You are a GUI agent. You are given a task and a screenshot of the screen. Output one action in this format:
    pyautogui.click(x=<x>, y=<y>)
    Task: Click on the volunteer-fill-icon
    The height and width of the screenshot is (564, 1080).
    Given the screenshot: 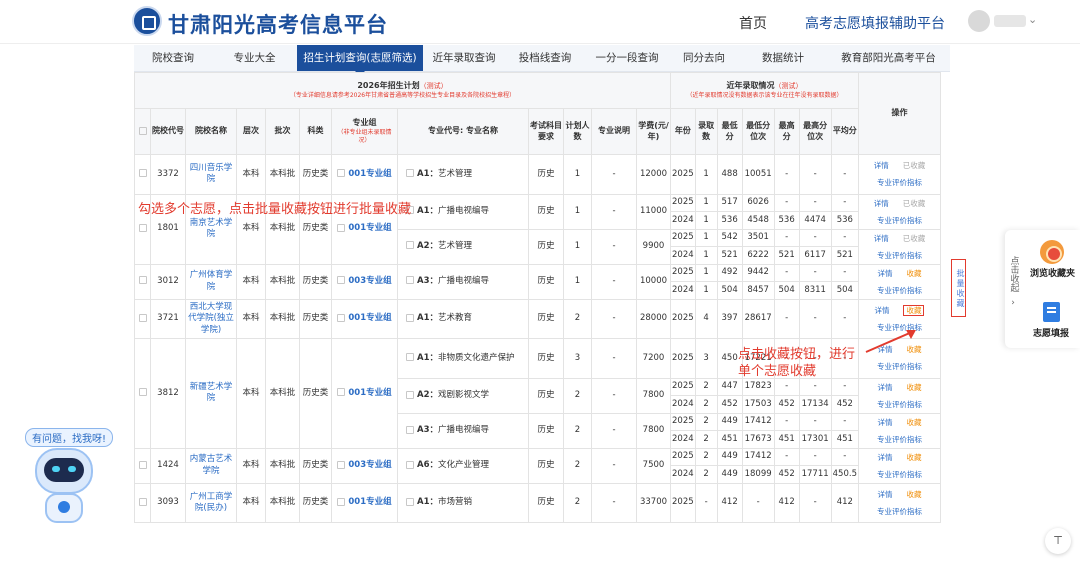 What is the action you would take?
    pyautogui.click(x=1051, y=312)
    